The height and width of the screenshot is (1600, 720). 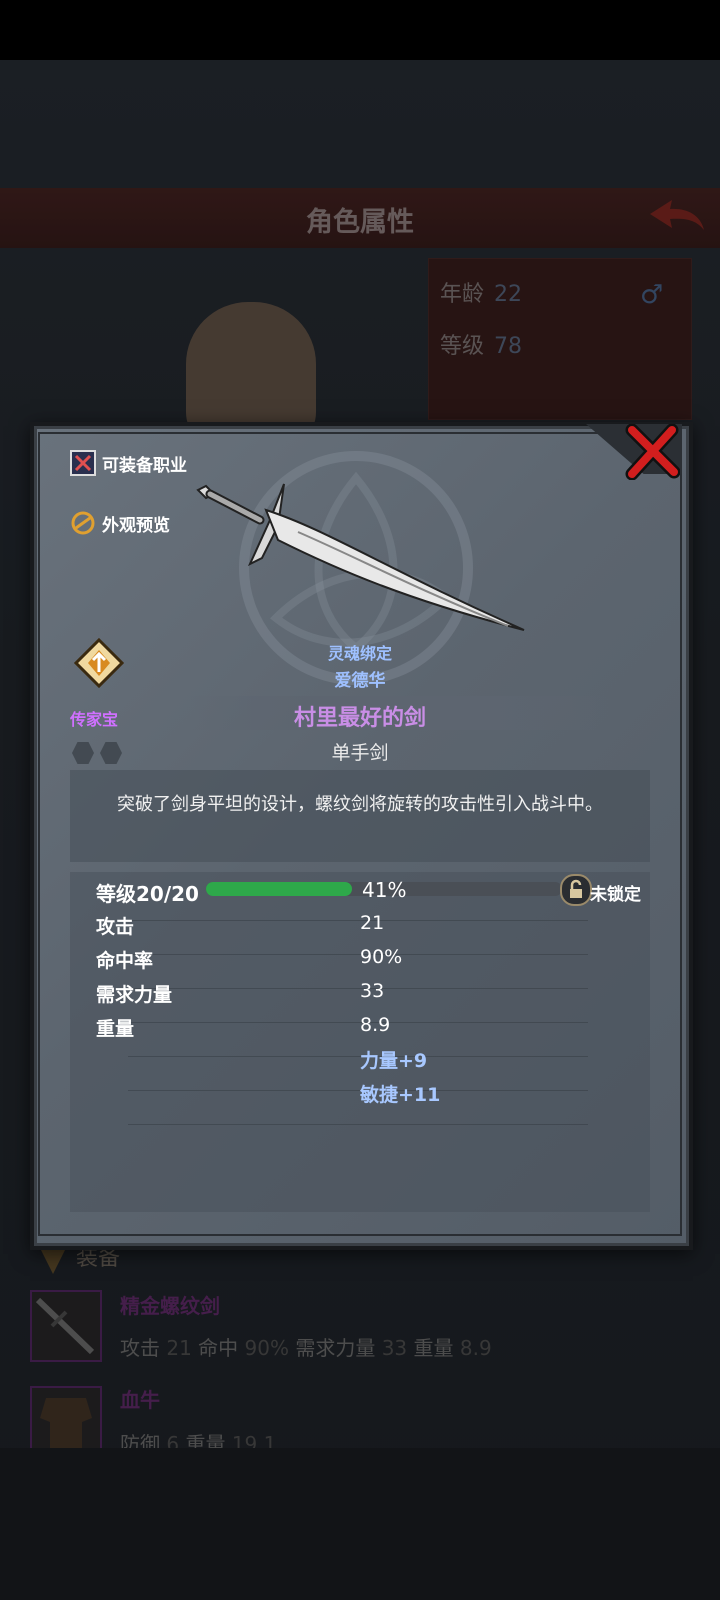 I want to click on stat-label: 需求力量, so click(x=134, y=995).